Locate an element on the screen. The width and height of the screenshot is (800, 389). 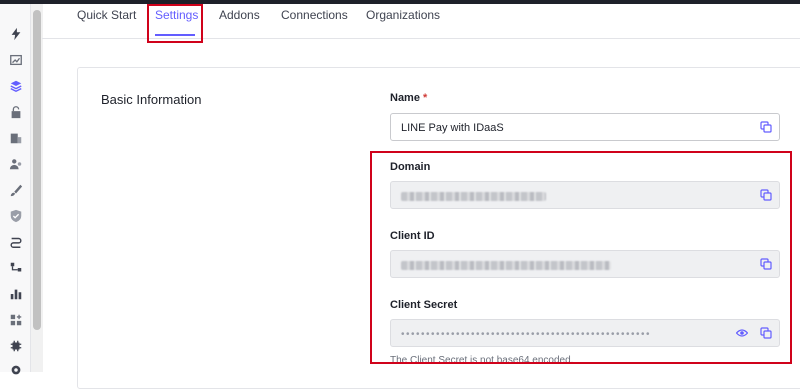
bar-chart-icon is located at coordinates (16, 294).